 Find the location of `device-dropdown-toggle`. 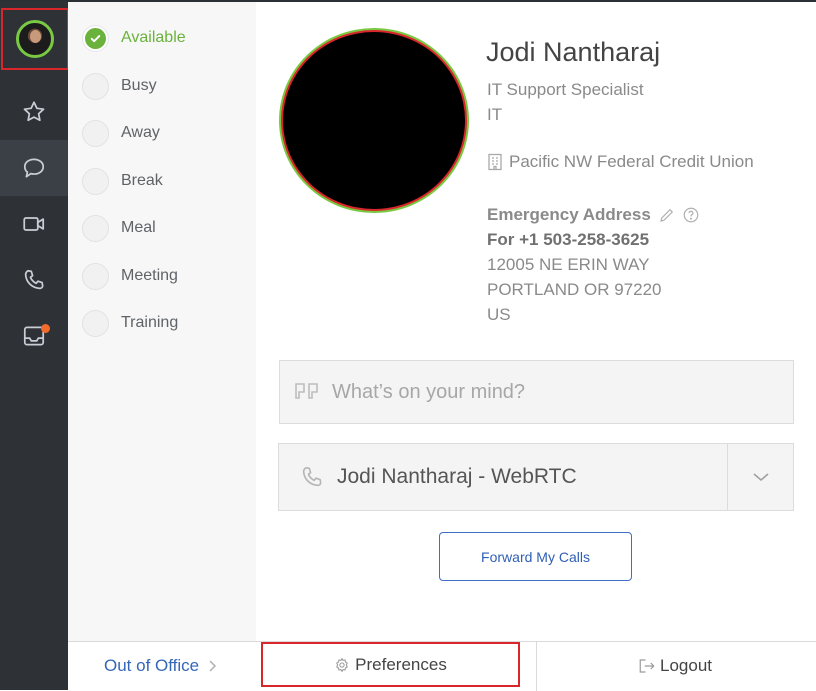

device-dropdown-toggle is located at coordinates (760, 477).